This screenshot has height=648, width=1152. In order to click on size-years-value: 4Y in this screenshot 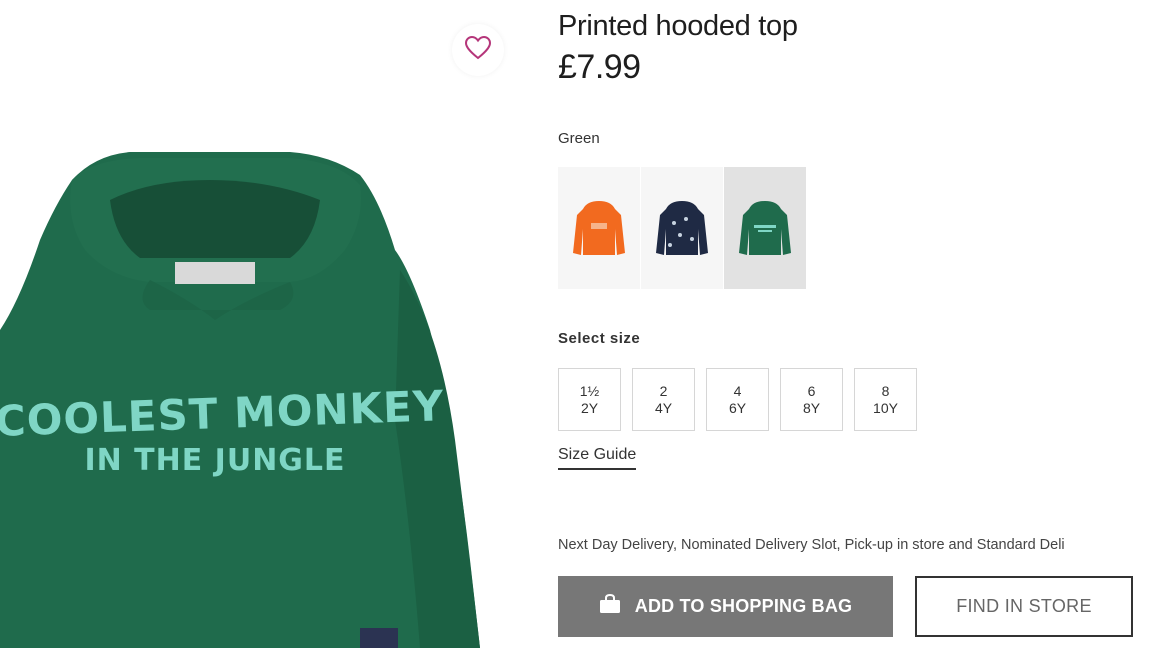, I will do `click(663, 407)`.